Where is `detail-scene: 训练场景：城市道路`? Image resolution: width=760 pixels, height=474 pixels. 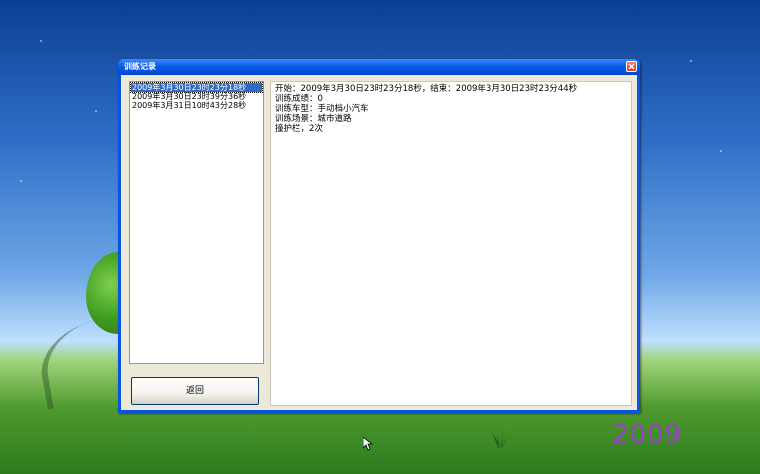
detail-scene: 训练场景：城市道路 is located at coordinates (313, 119).